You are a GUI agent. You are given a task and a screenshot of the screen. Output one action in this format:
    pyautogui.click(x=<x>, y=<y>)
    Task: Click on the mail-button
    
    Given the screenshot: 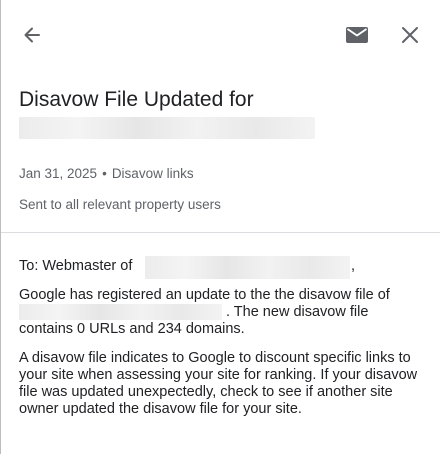 What is the action you would take?
    pyautogui.click(x=357, y=35)
    